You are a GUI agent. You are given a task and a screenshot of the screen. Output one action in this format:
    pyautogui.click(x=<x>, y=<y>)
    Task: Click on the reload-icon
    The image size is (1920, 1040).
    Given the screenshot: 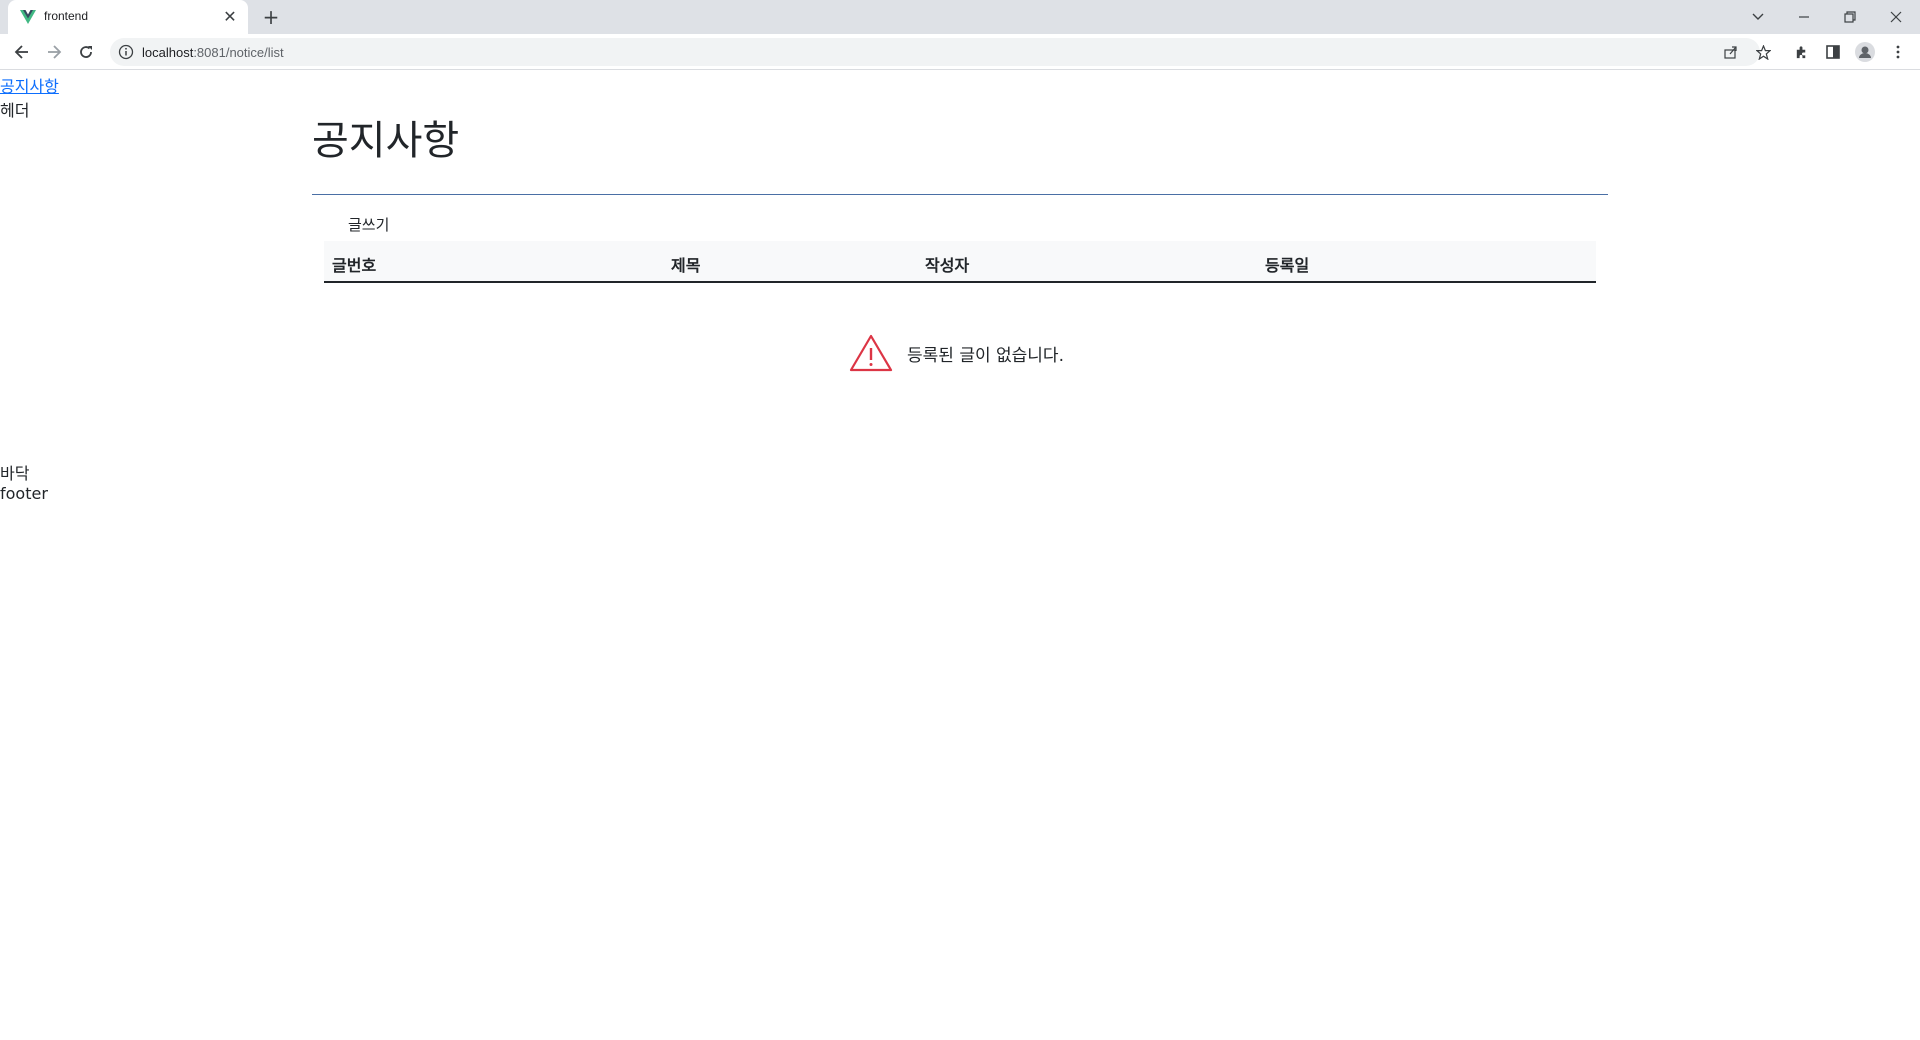 What is the action you would take?
    pyautogui.click(x=86, y=52)
    